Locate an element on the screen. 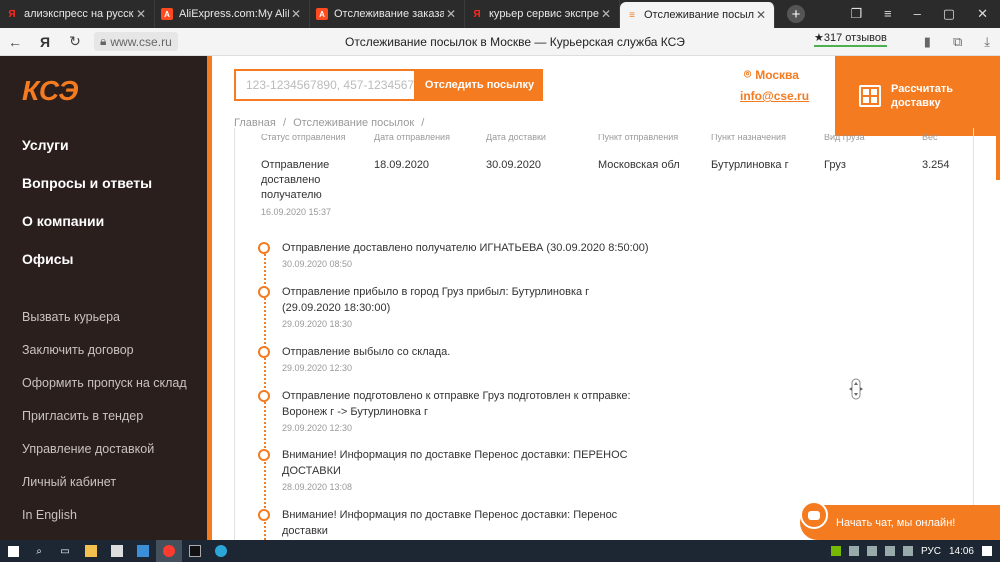 The width and height of the screenshot is (1000, 562). task-view-icon: ▭ is located at coordinates (65, 551).